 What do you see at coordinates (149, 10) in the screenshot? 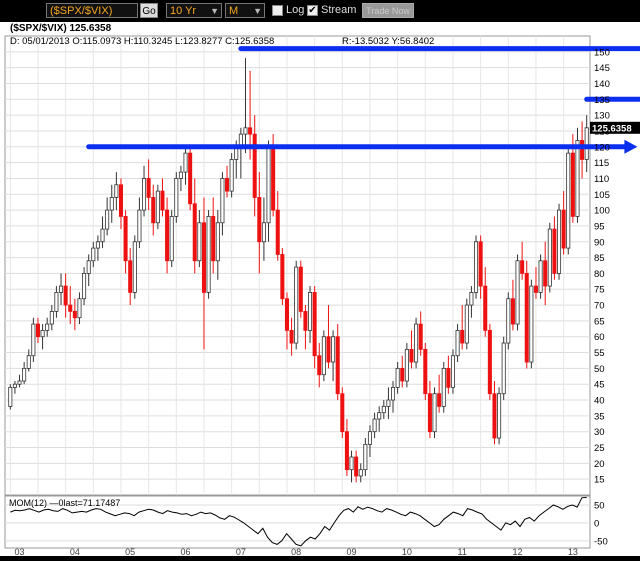
I see `go-button: Go` at bounding box center [149, 10].